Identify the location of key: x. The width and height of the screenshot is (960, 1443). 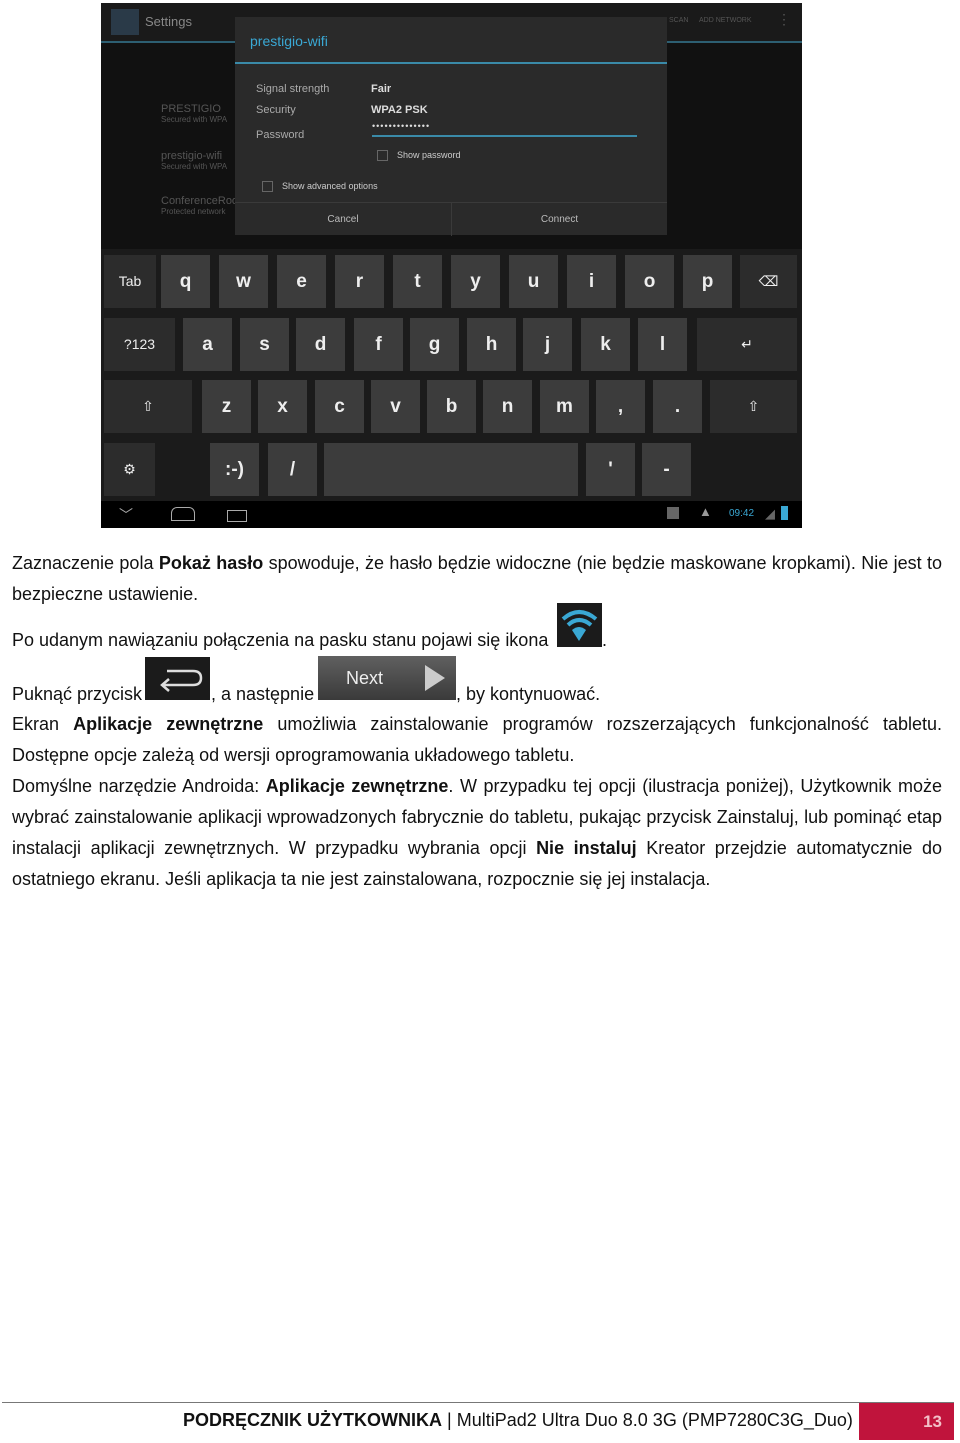
(282, 406).